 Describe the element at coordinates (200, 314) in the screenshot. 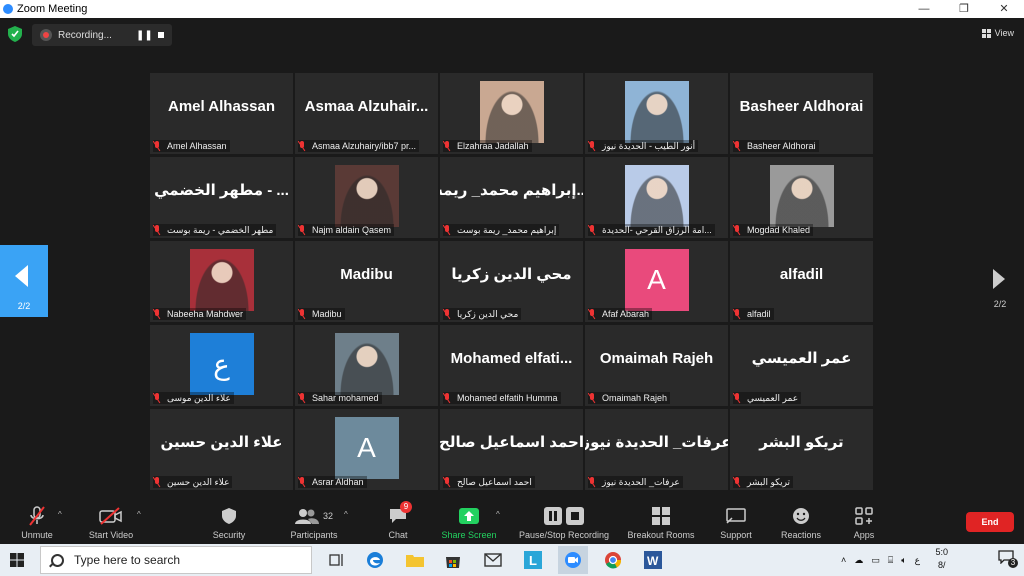

I see `participant-name-label: Nabeeha Mahdwer` at that location.